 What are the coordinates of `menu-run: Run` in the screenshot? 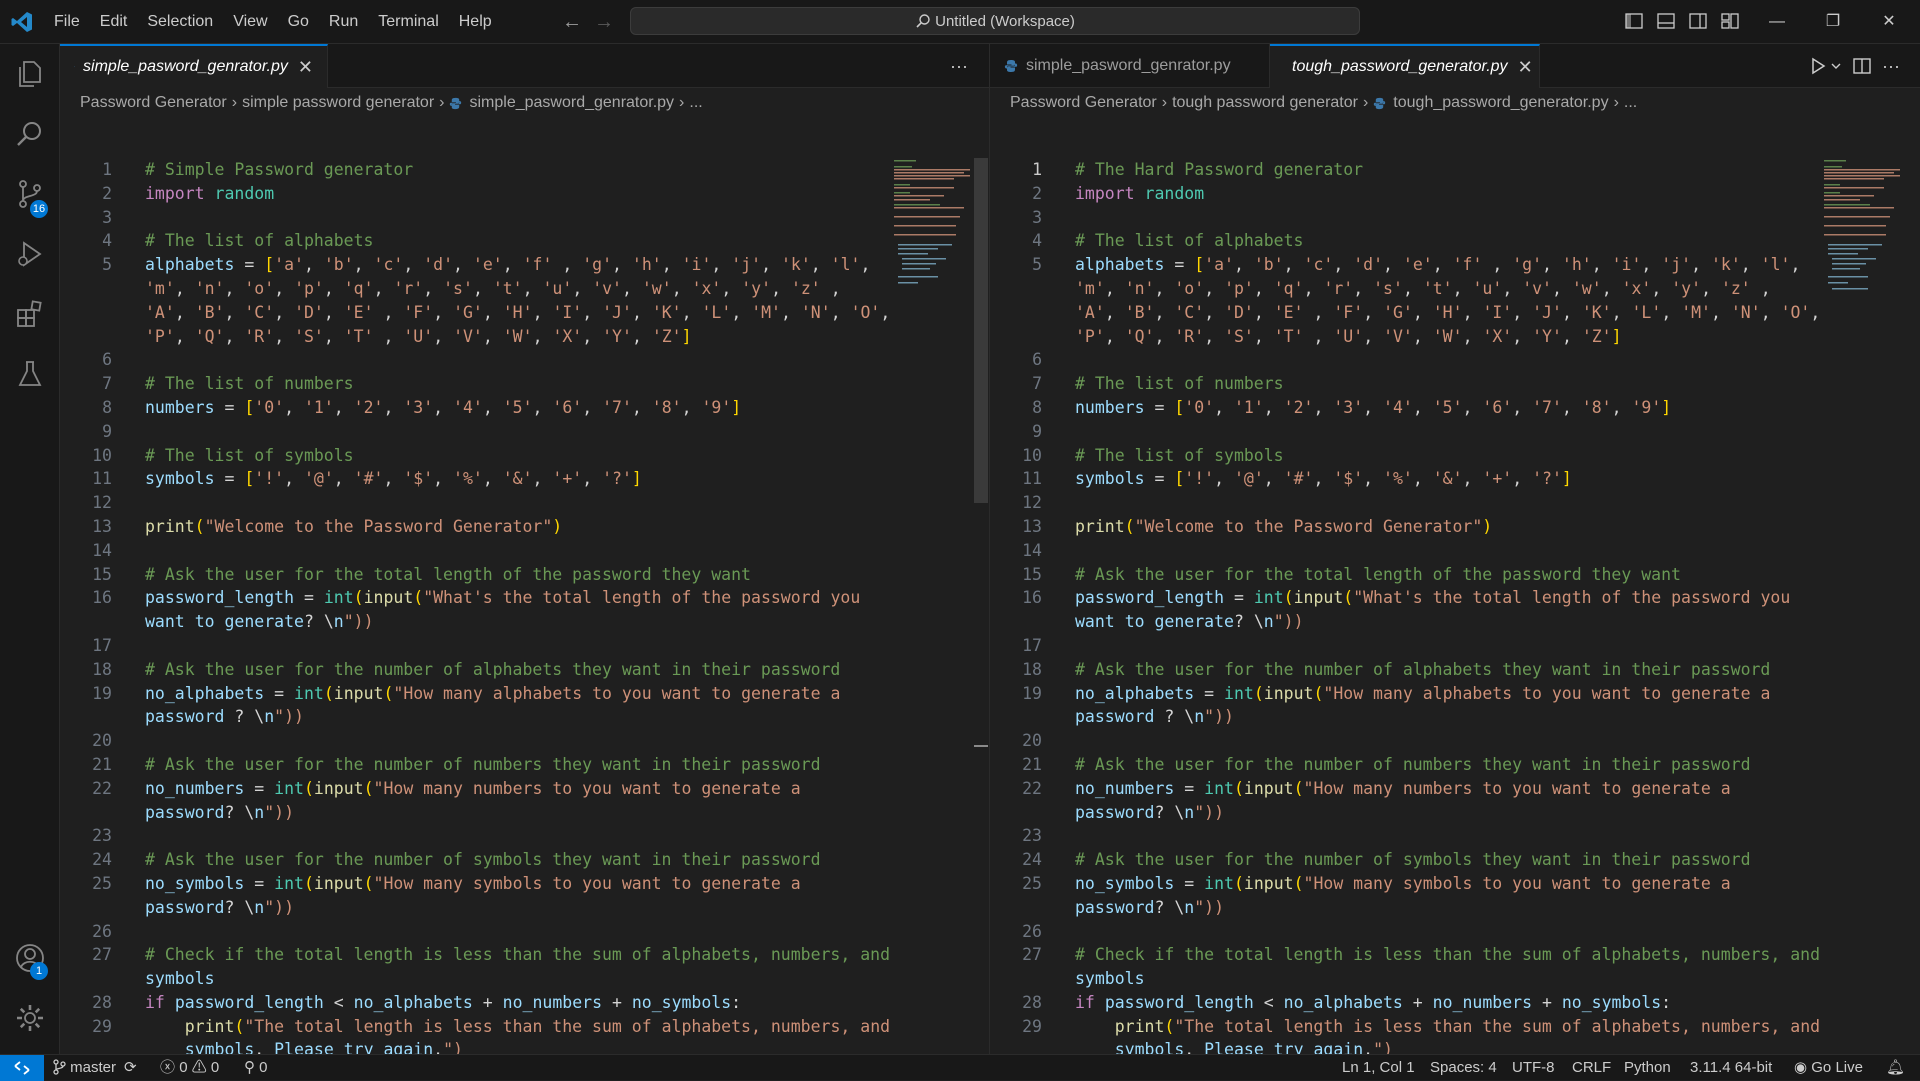 It's located at (343, 22).